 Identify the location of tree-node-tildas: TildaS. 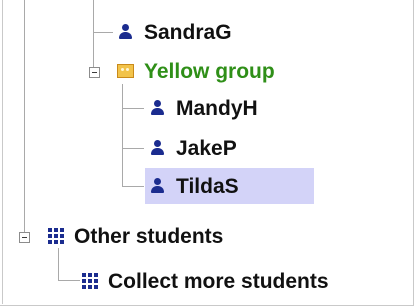
(194, 186).